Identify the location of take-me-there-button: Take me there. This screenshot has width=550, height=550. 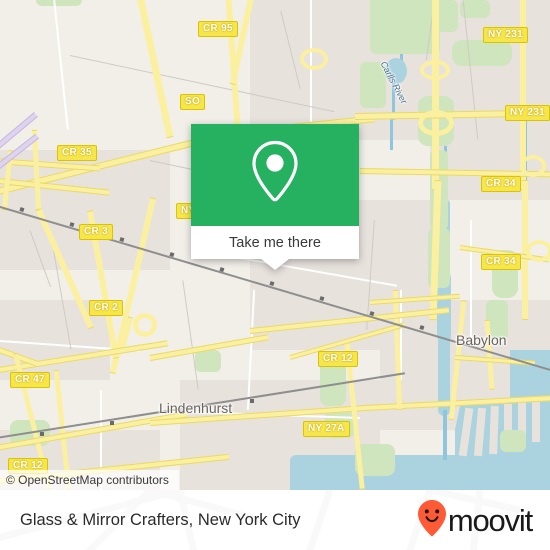
(275, 242).